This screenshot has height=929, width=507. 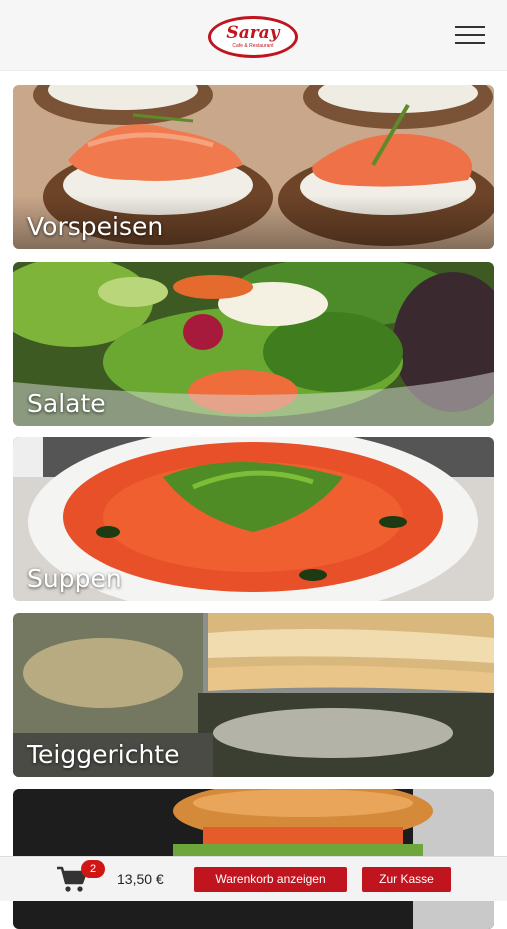 I want to click on cart-bar: 2 13,50 € Warenkorb anzeigen Zur Kasse, so click(x=253, y=878).